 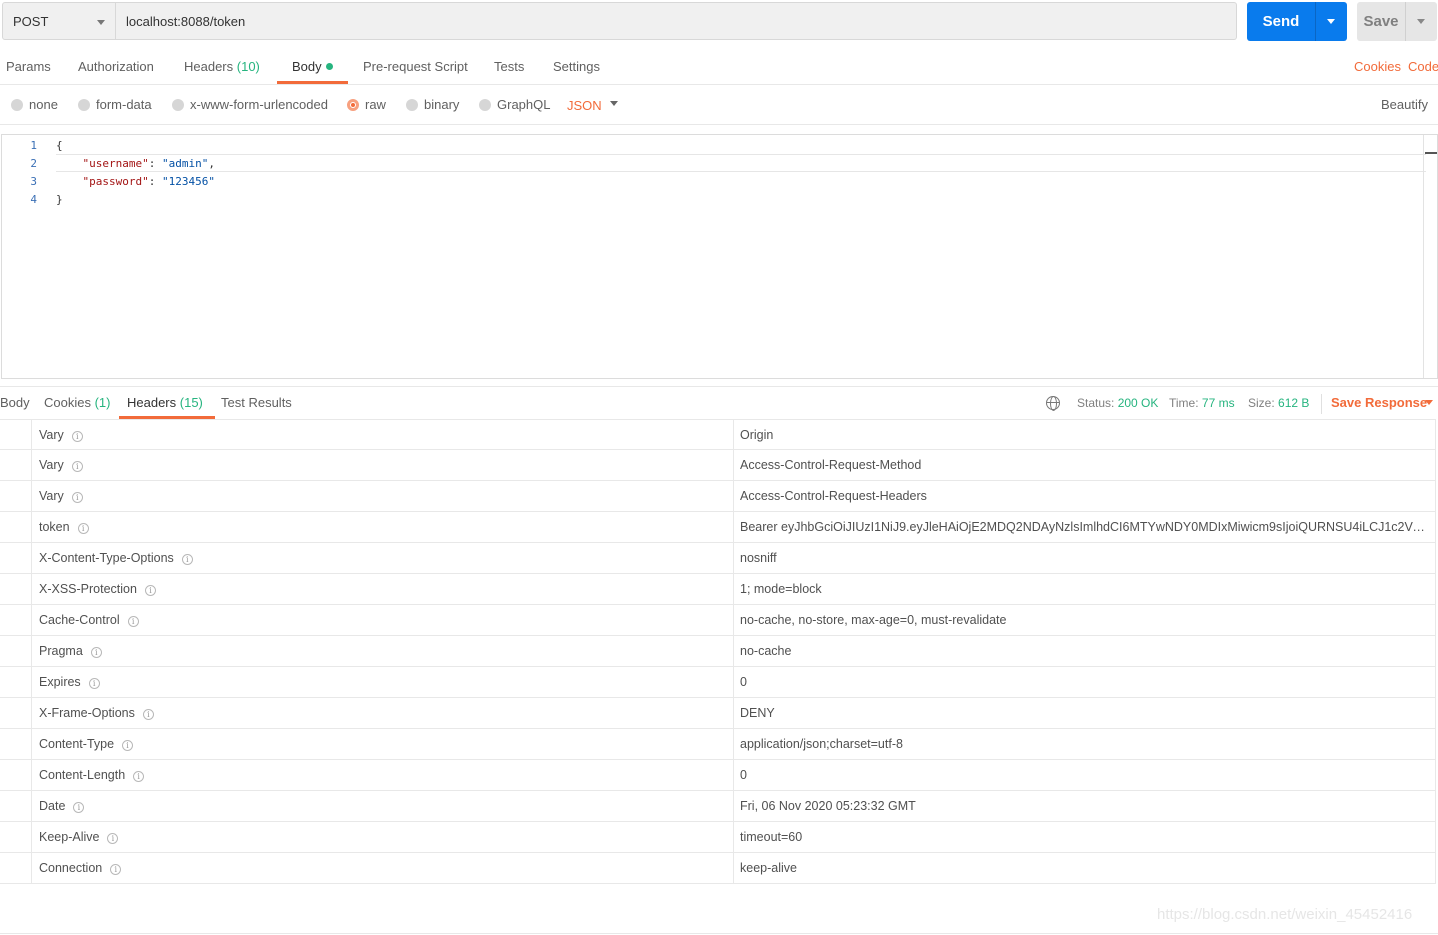 I want to click on table-row: Keep-Alive i timeout=60, so click(x=718, y=837).